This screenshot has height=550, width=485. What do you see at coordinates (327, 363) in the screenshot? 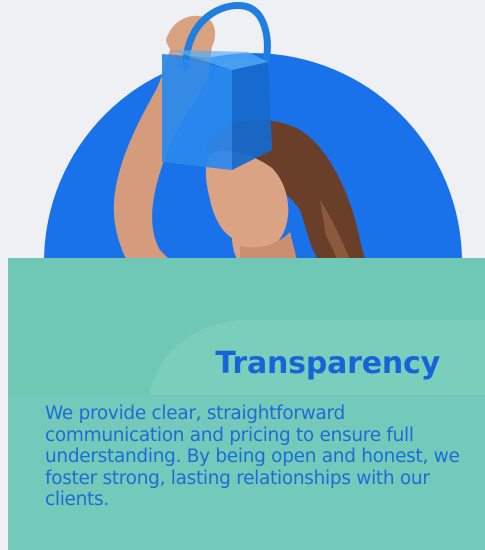
I see `card-title: Transparency` at bounding box center [327, 363].